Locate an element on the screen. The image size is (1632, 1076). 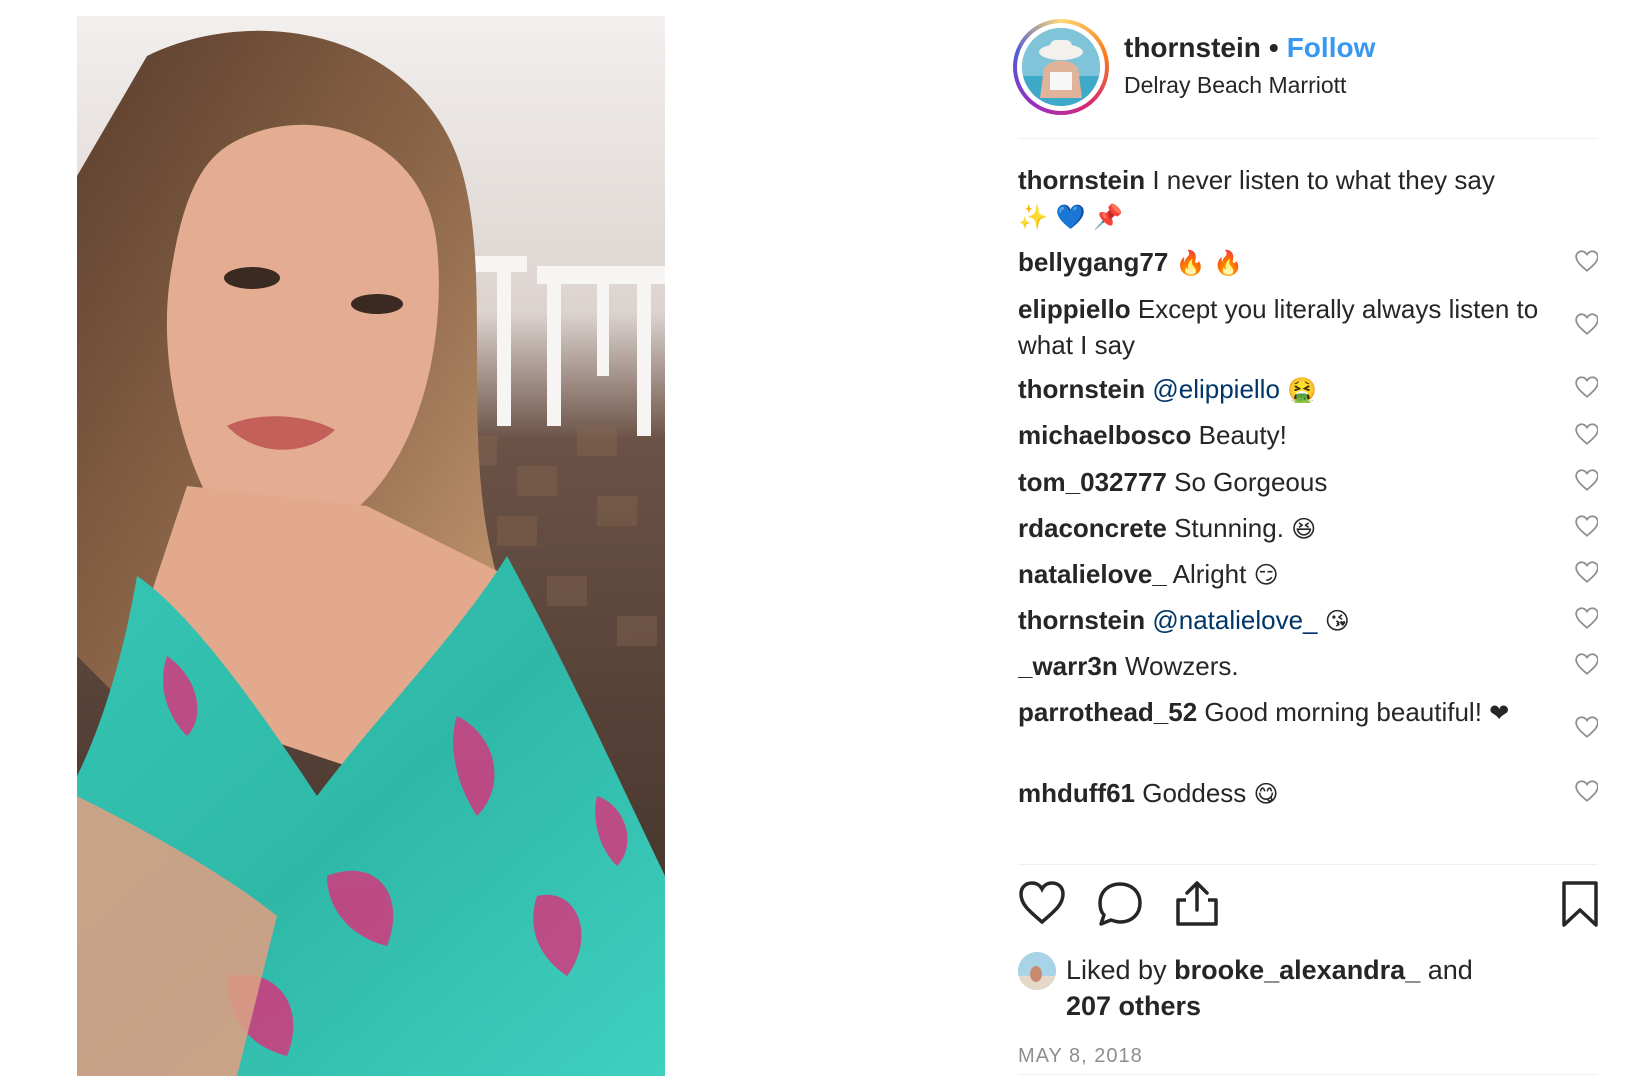
comment-emoji: ❤ is located at coordinates (1499, 713).